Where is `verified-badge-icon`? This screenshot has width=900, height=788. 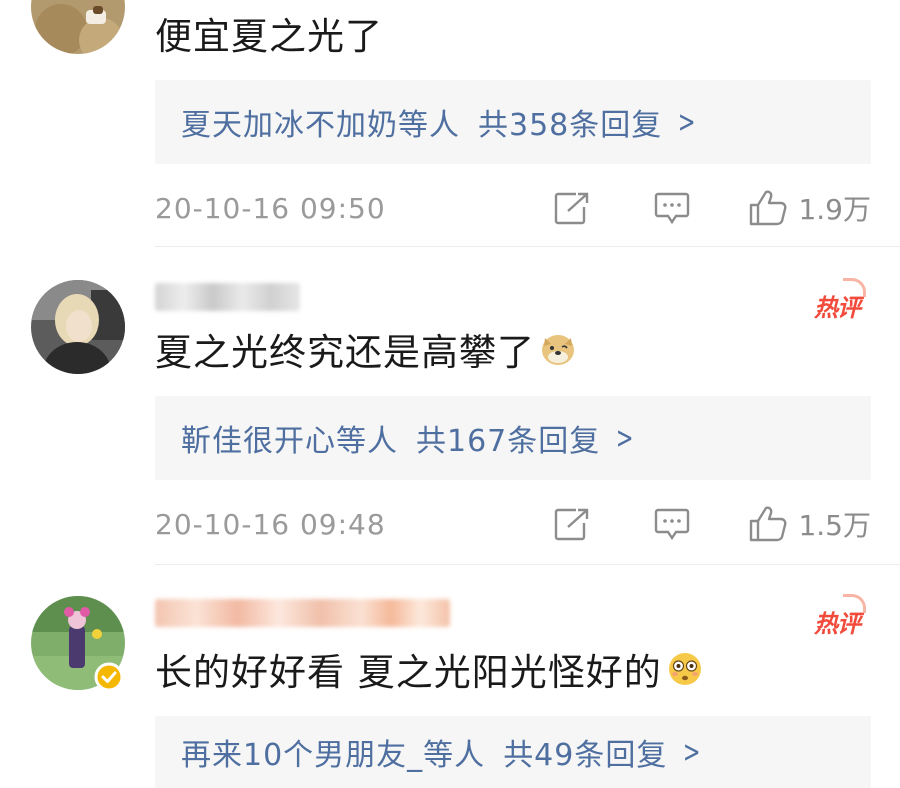
verified-badge-icon is located at coordinates (109, 677).